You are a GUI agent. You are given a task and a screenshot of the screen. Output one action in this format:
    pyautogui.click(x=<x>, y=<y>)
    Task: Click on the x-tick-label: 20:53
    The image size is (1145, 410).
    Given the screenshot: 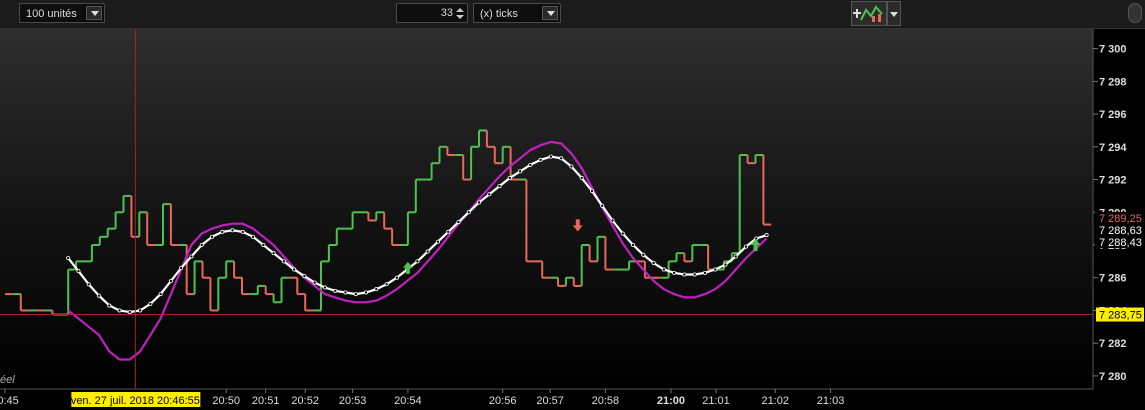 What is the action you would take?
    pyautogui.click(x=353, y=401)
    